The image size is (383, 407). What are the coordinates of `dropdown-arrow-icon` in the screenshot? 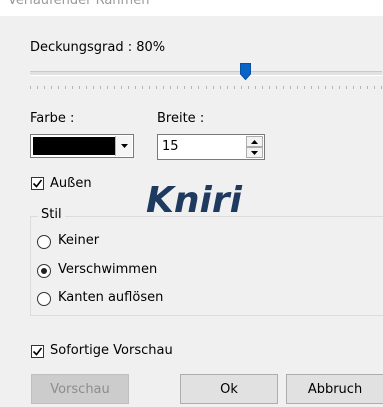 It's located at (123, 146).